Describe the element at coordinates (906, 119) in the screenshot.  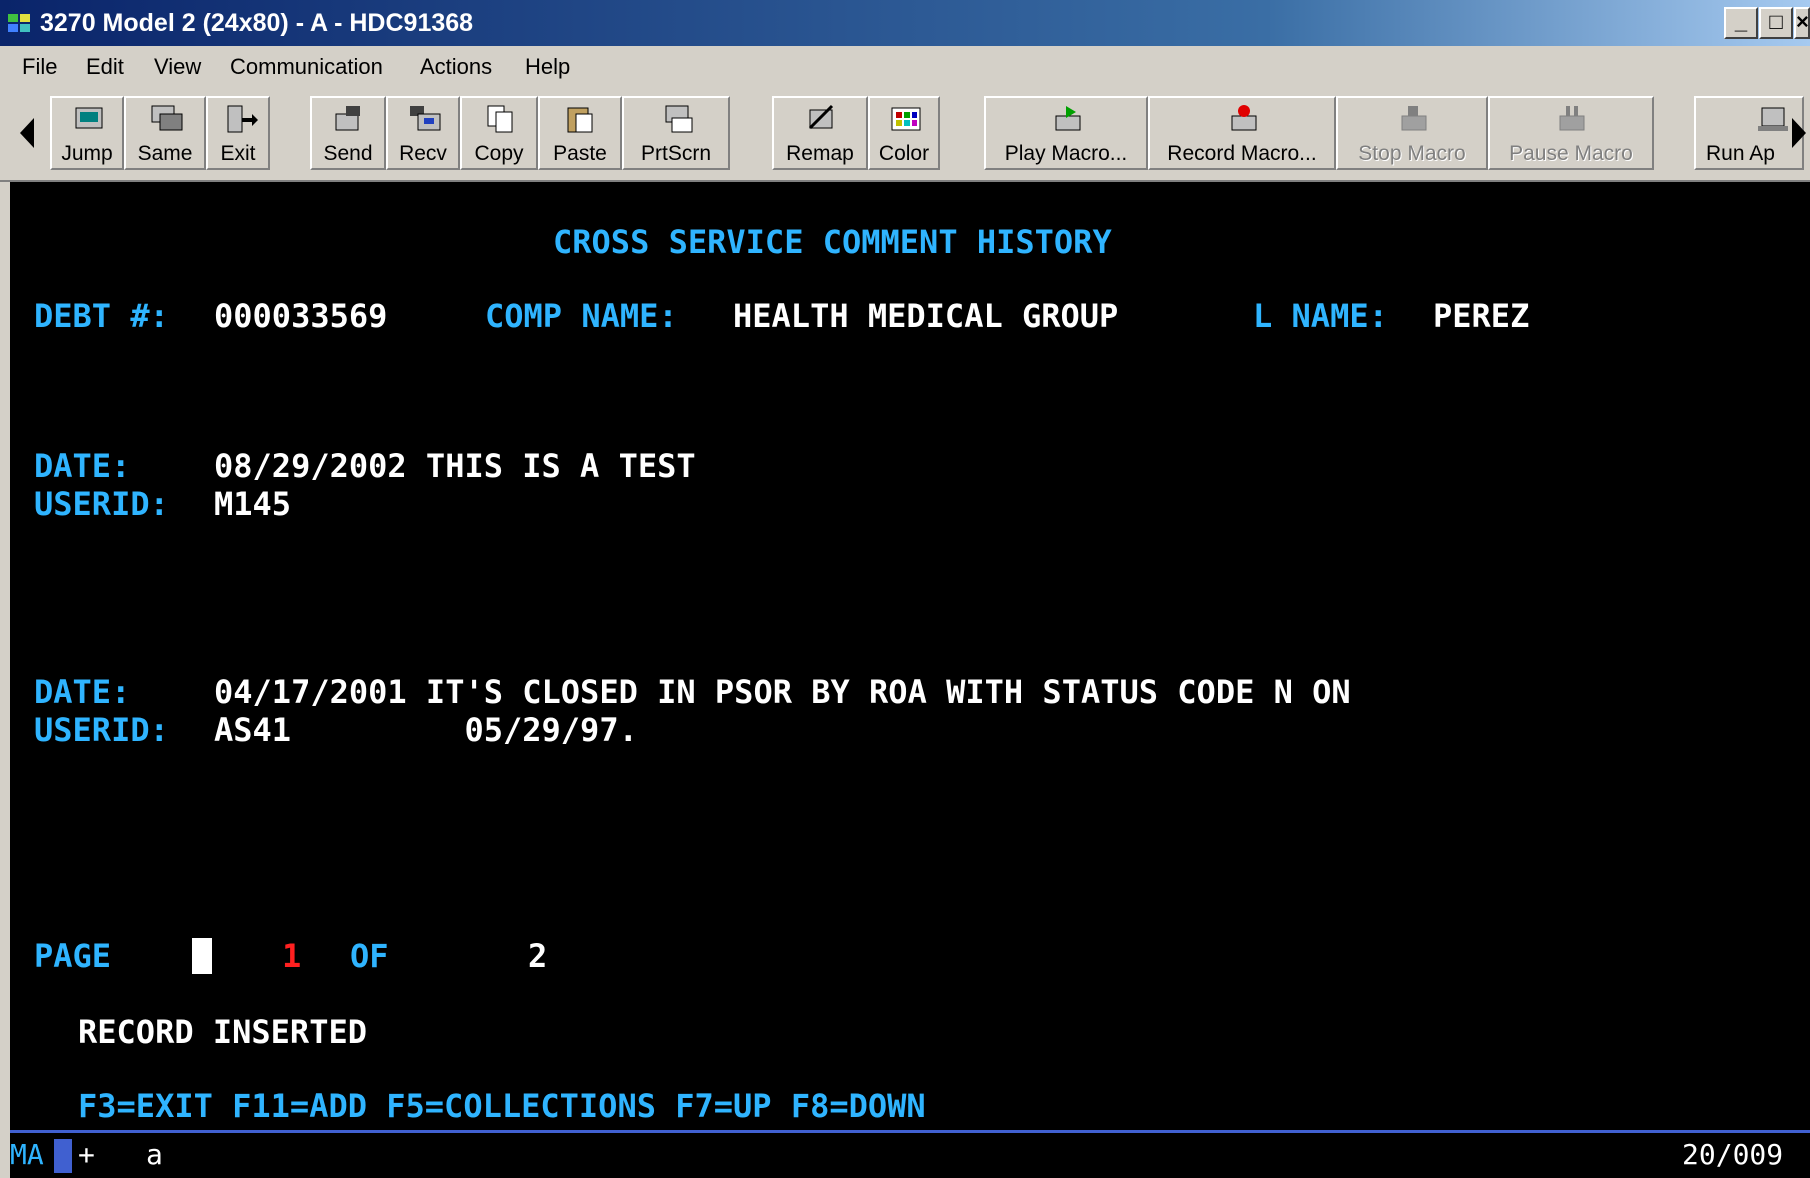
I see `palette-icon` at that location.